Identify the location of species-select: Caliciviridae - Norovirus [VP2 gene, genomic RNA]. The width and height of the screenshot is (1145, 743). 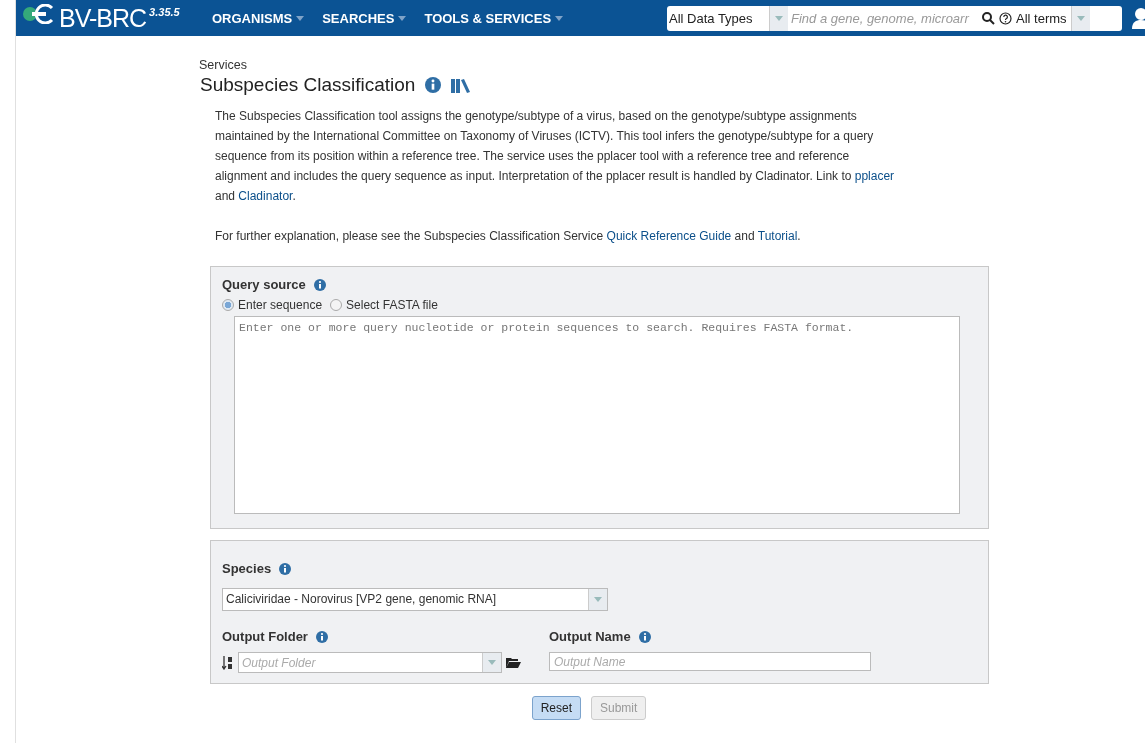
(415, 599).